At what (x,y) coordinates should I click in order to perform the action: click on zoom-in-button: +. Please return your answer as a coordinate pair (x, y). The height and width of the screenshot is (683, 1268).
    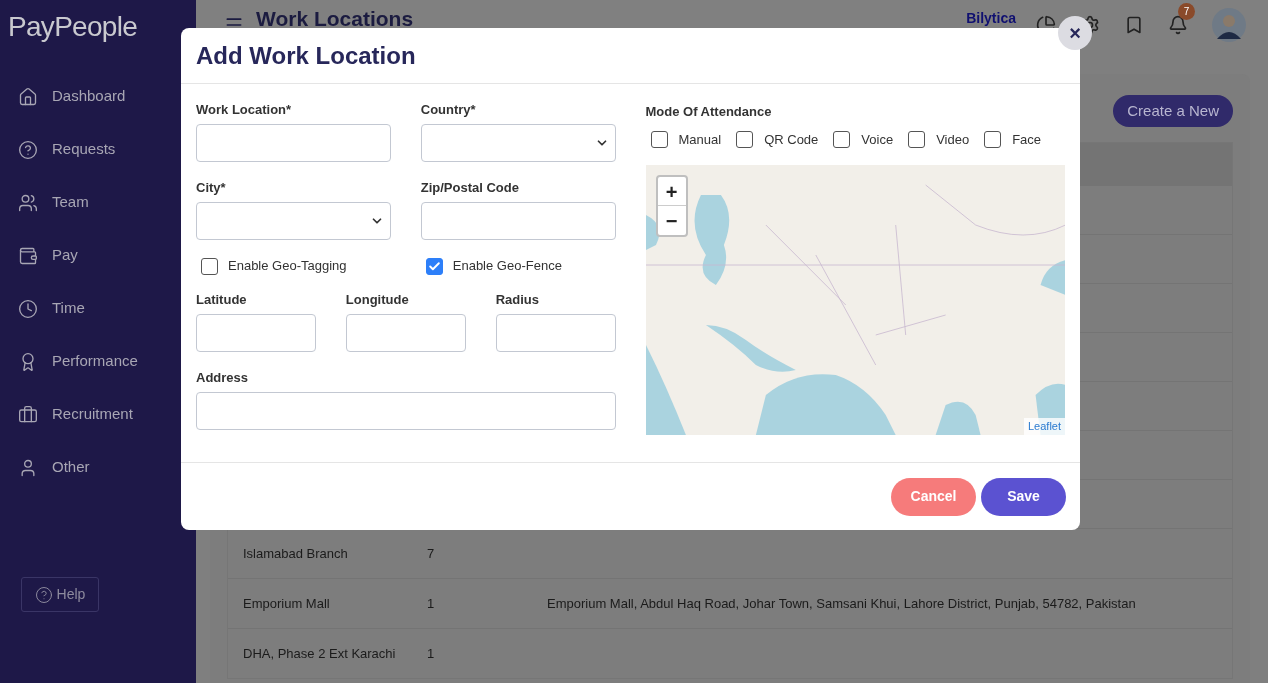
    Looking at the image, I should click on (671, 191).